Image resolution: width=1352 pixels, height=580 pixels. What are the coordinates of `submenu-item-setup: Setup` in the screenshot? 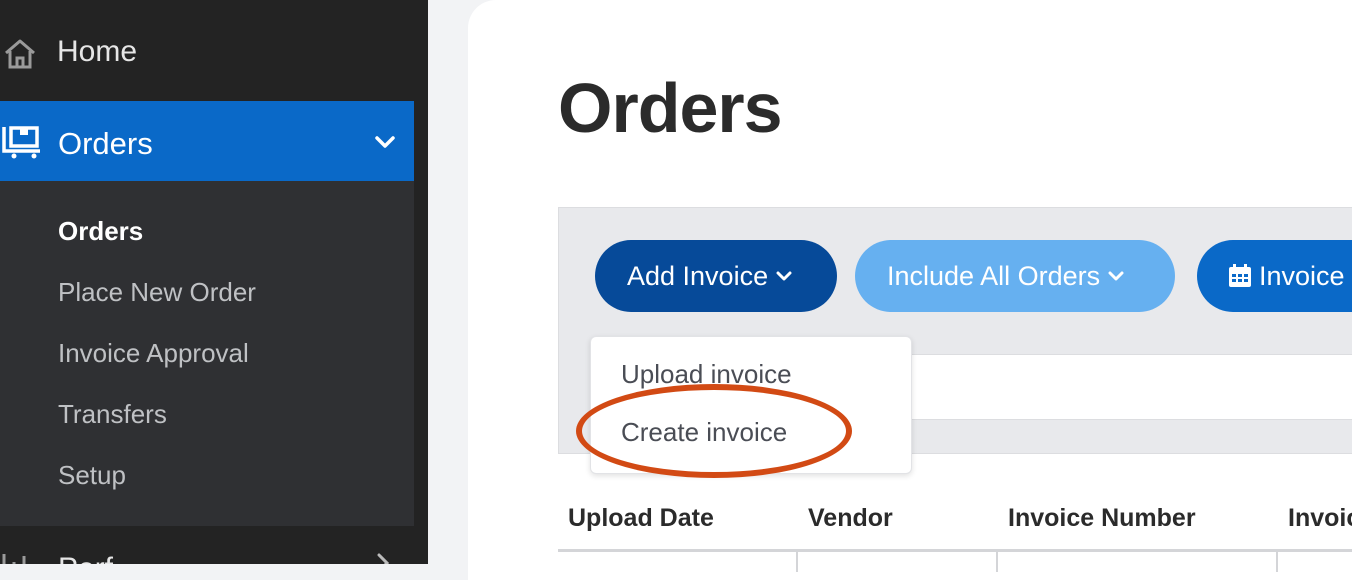 It's located at (92, 475).